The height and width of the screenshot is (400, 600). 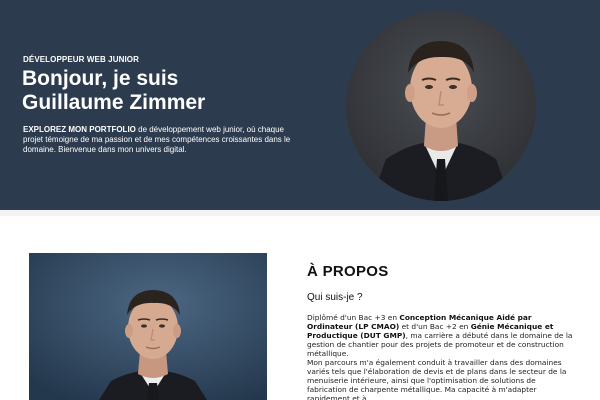 I want to click on portrait-photo-icon, so click(x=148, y=326).